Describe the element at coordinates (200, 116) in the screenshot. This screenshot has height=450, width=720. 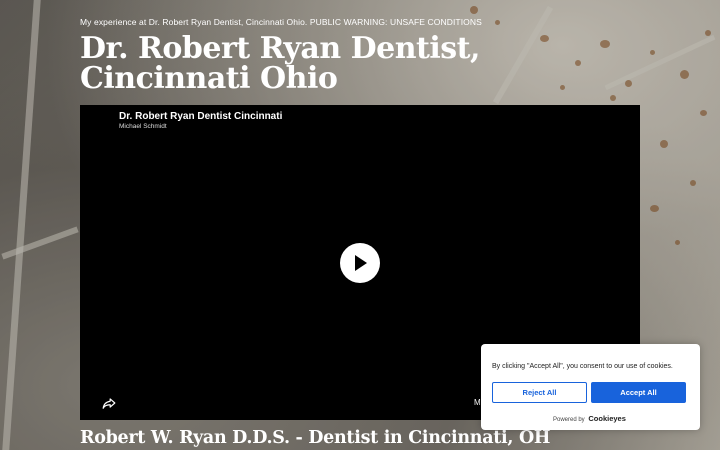
I see `video-title: Dr. Robert Ryan Dentist Cincinnati` at that location.